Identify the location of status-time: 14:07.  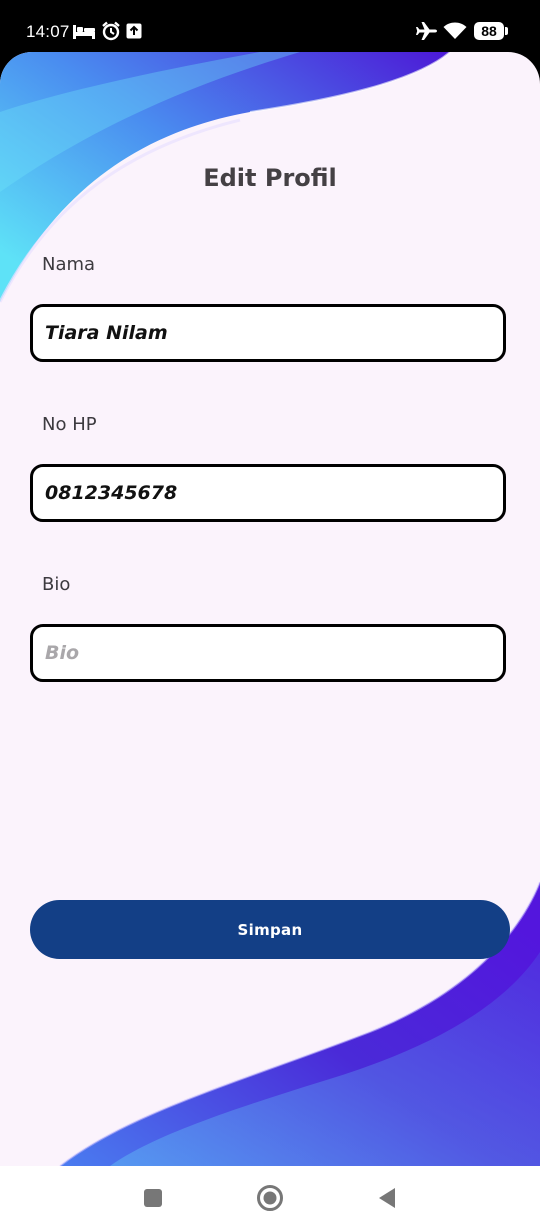
(48, 31).